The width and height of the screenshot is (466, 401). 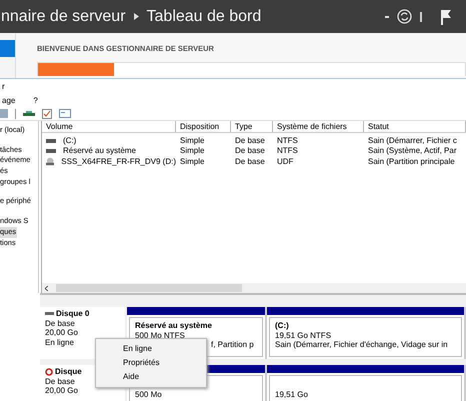 What do you see at coordinates (412, 151) in the screenshot?
I see `table-cell-text: Sain (Système, Actif, Par` at bounding box center [412, 151].